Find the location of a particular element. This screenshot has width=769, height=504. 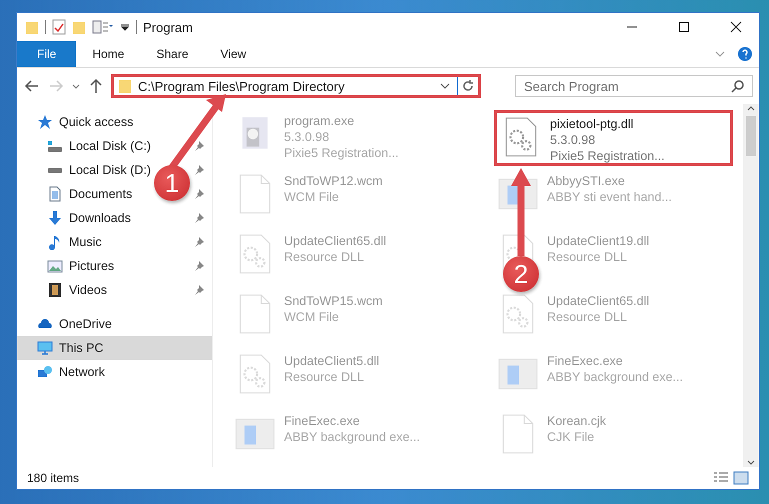

file-detail: CJK File is located at coordinates (571, 437).